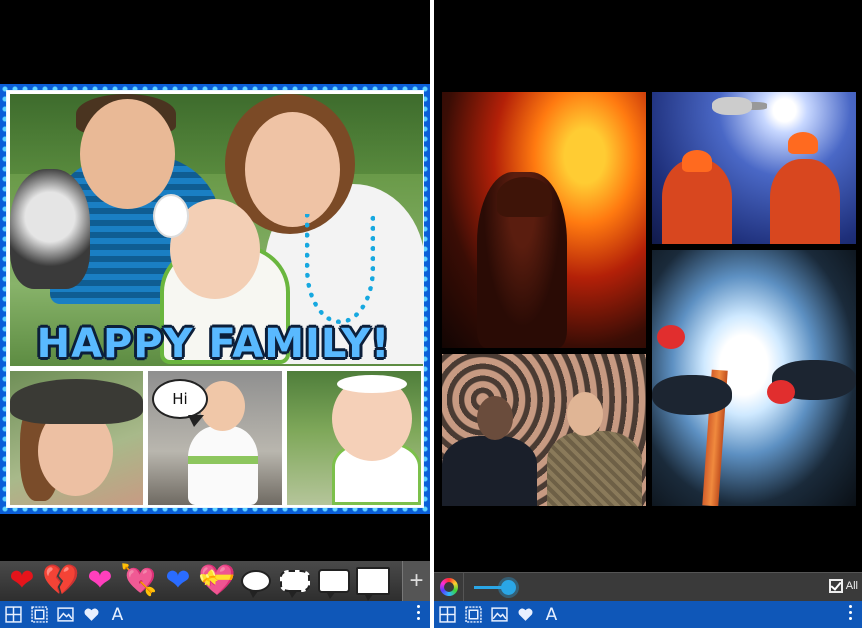  Describe the element at coordinates (489, 471) in the screenshot. I see `person-suit` at that location.